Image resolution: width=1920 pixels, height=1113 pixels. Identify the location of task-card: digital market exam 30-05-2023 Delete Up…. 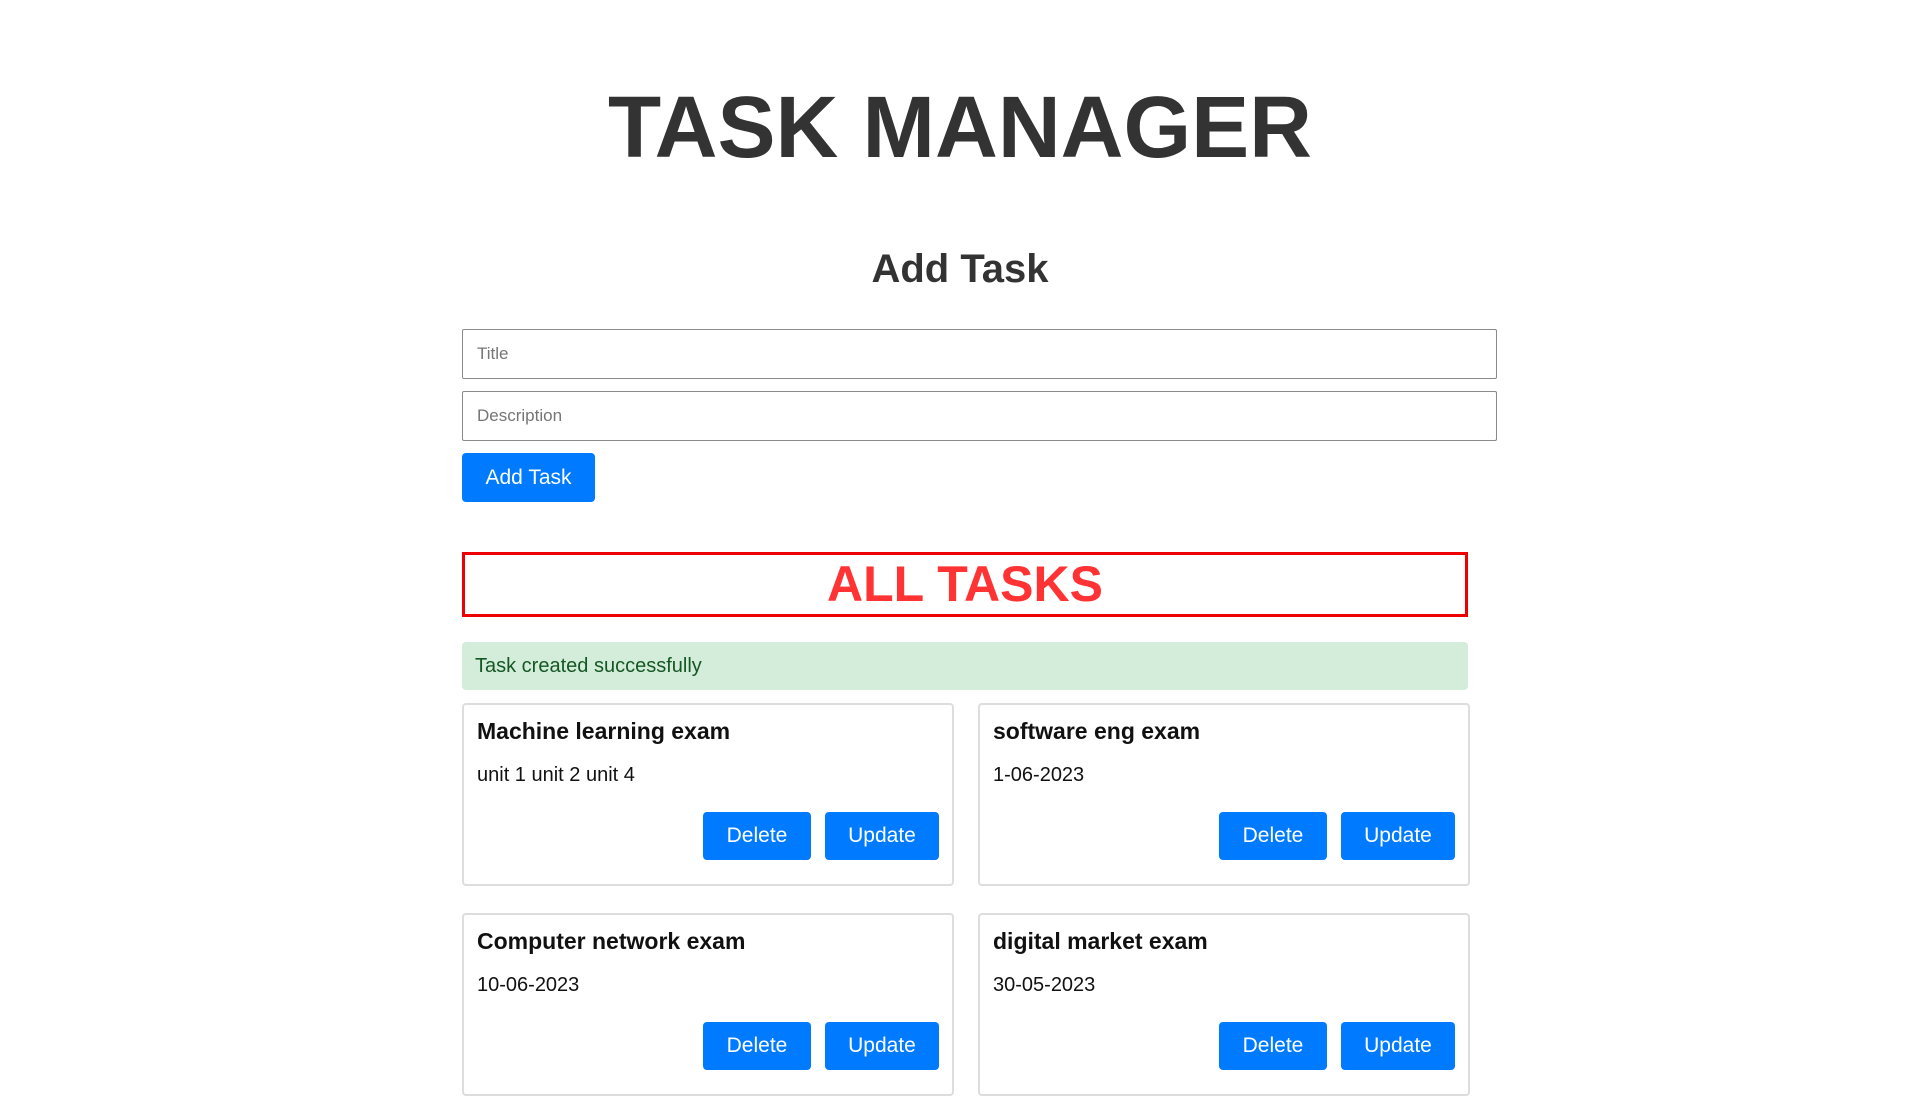
(1224, 1004).